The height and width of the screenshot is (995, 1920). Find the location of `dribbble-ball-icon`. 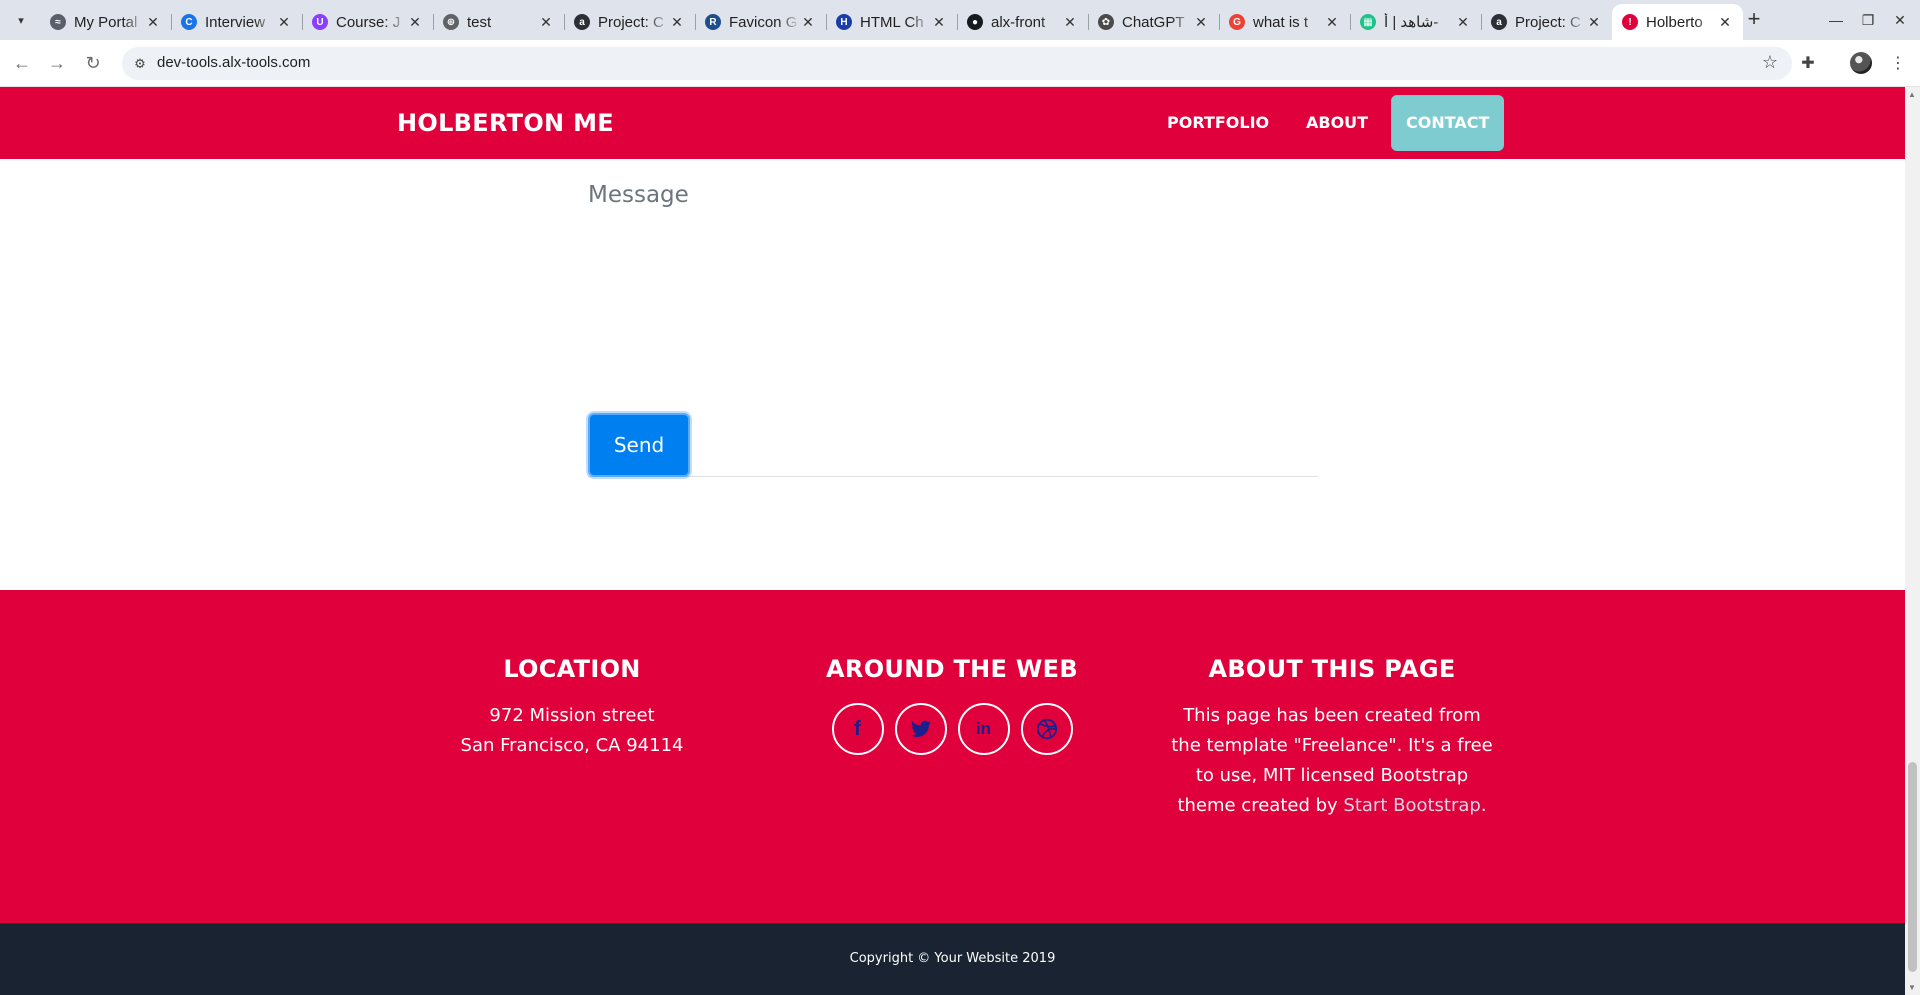

dribbble-ball-icon is located at coordinates (1046, 729).